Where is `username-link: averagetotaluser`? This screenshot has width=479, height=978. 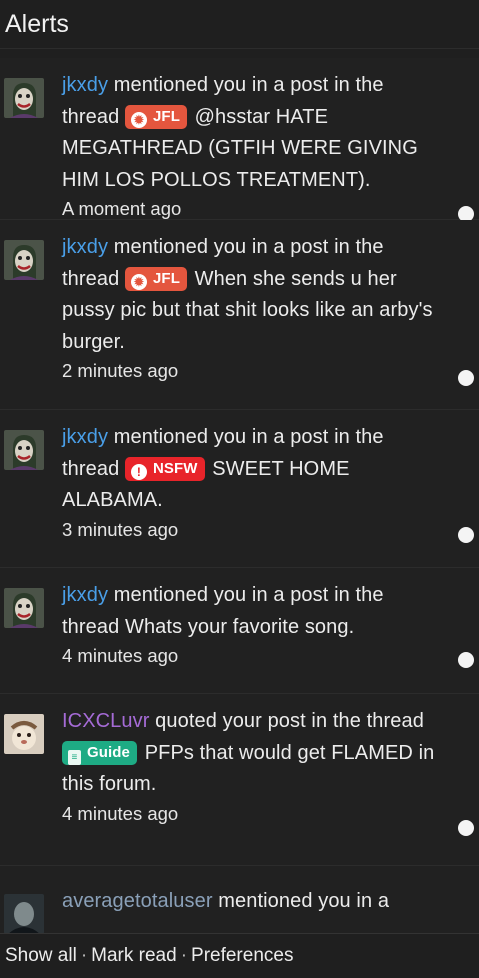
username-link: averagetotaluser is located at coordinates (137, 901).